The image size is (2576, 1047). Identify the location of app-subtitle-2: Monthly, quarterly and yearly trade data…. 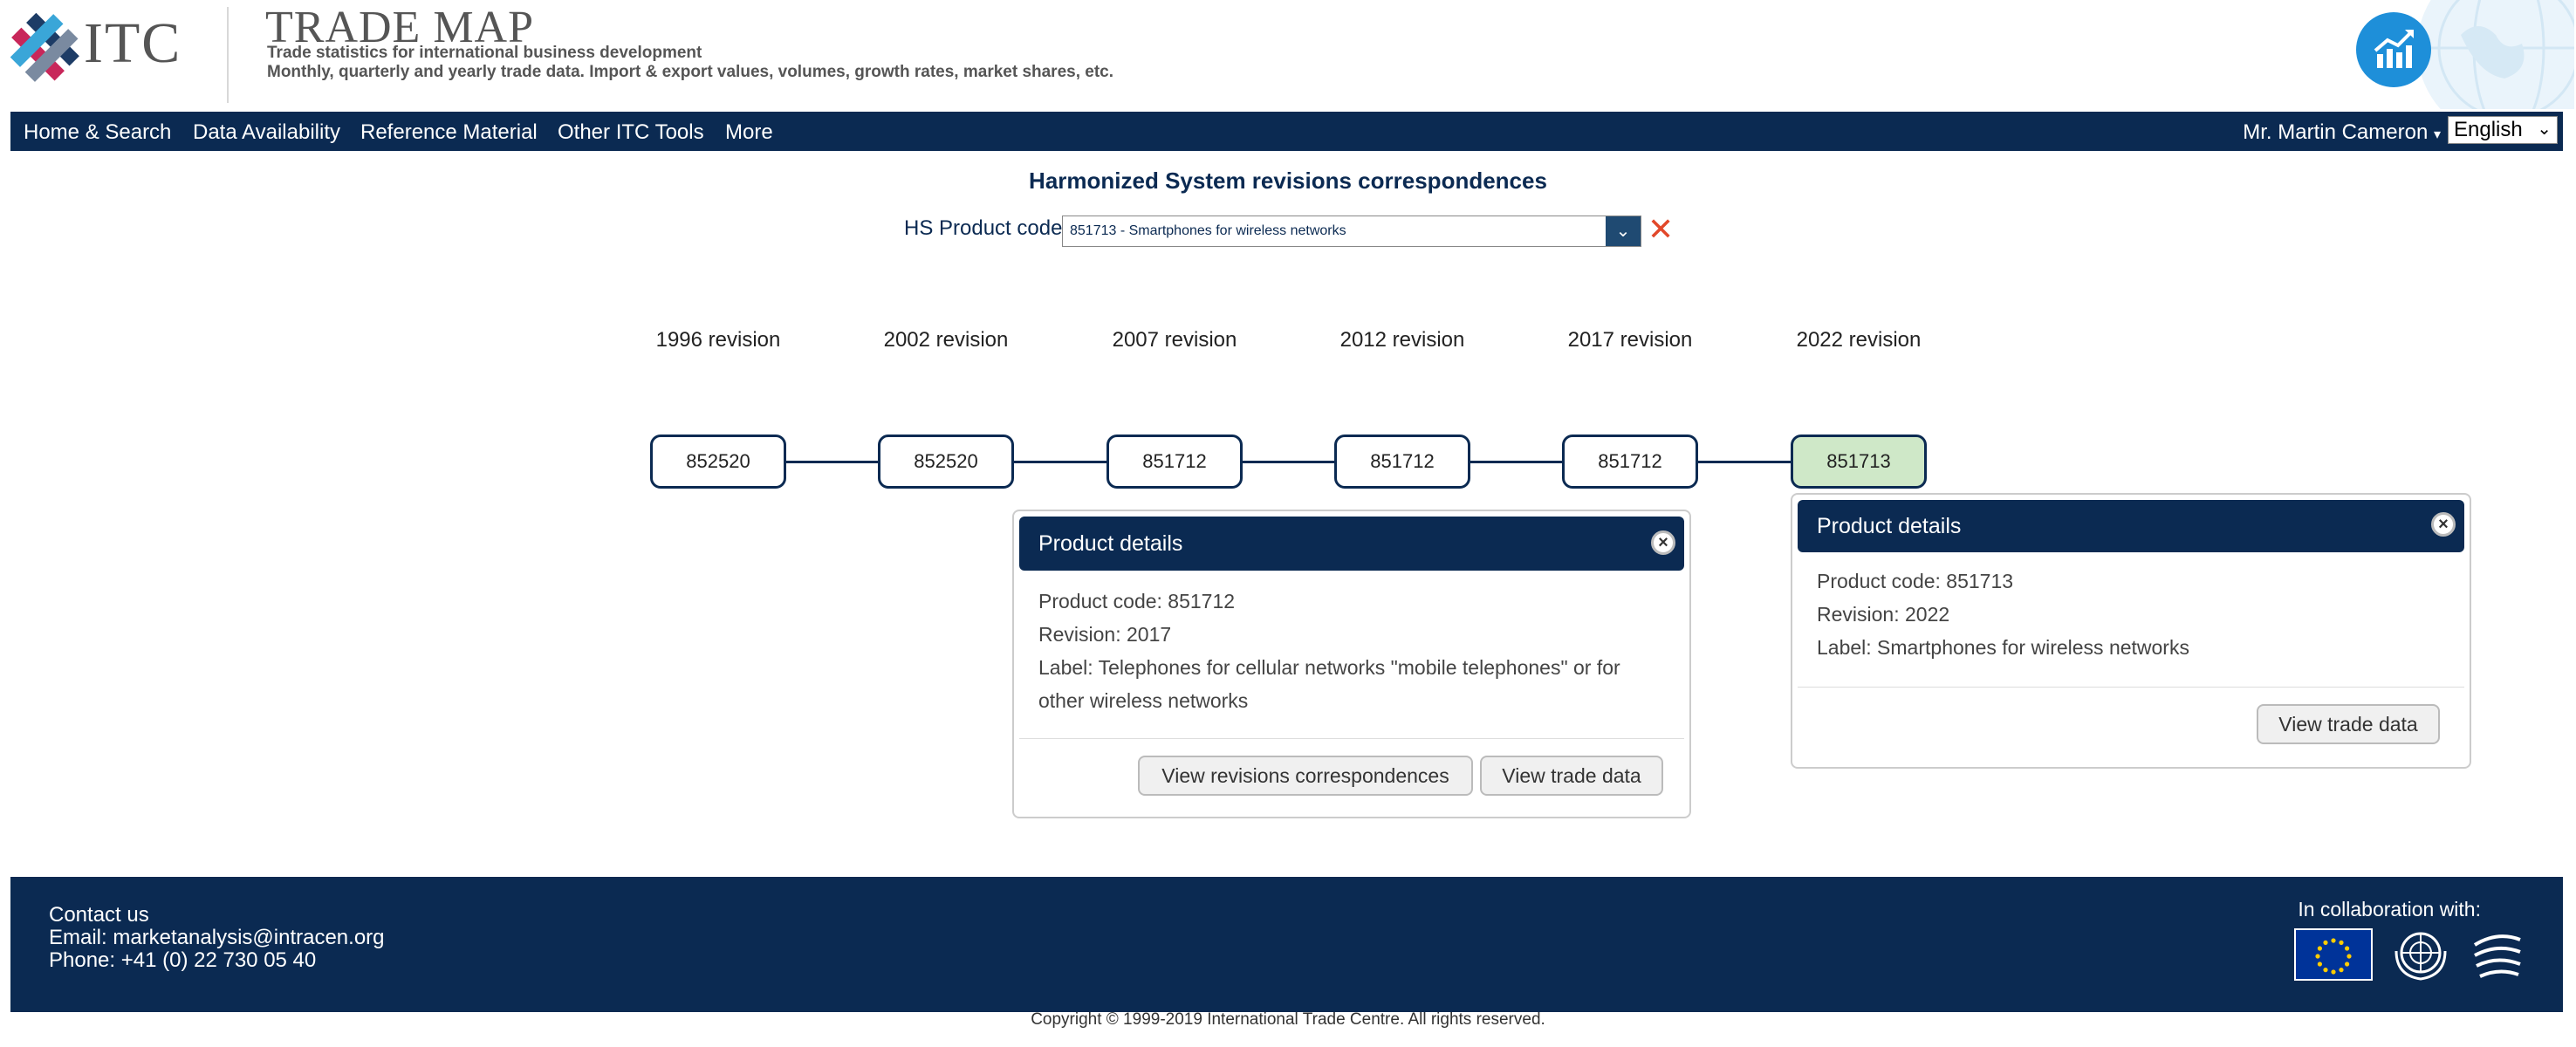
(691, 72).